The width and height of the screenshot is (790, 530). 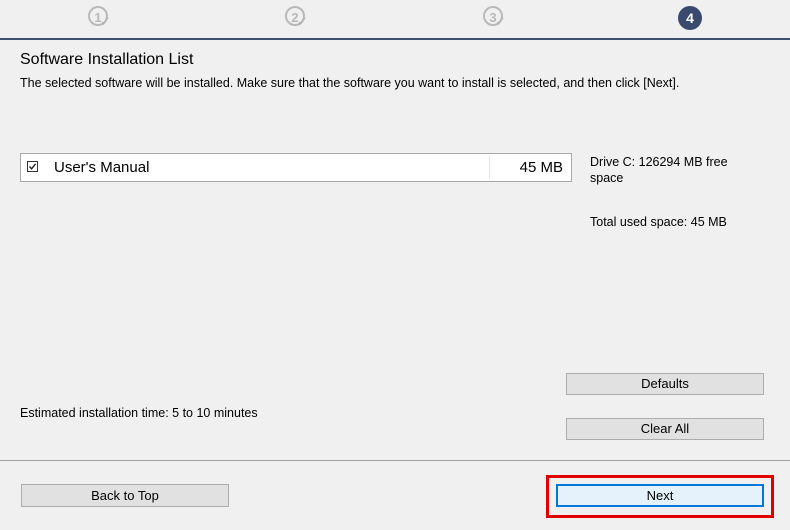 I want to click on footer-divider, so click(x=395, y=460).